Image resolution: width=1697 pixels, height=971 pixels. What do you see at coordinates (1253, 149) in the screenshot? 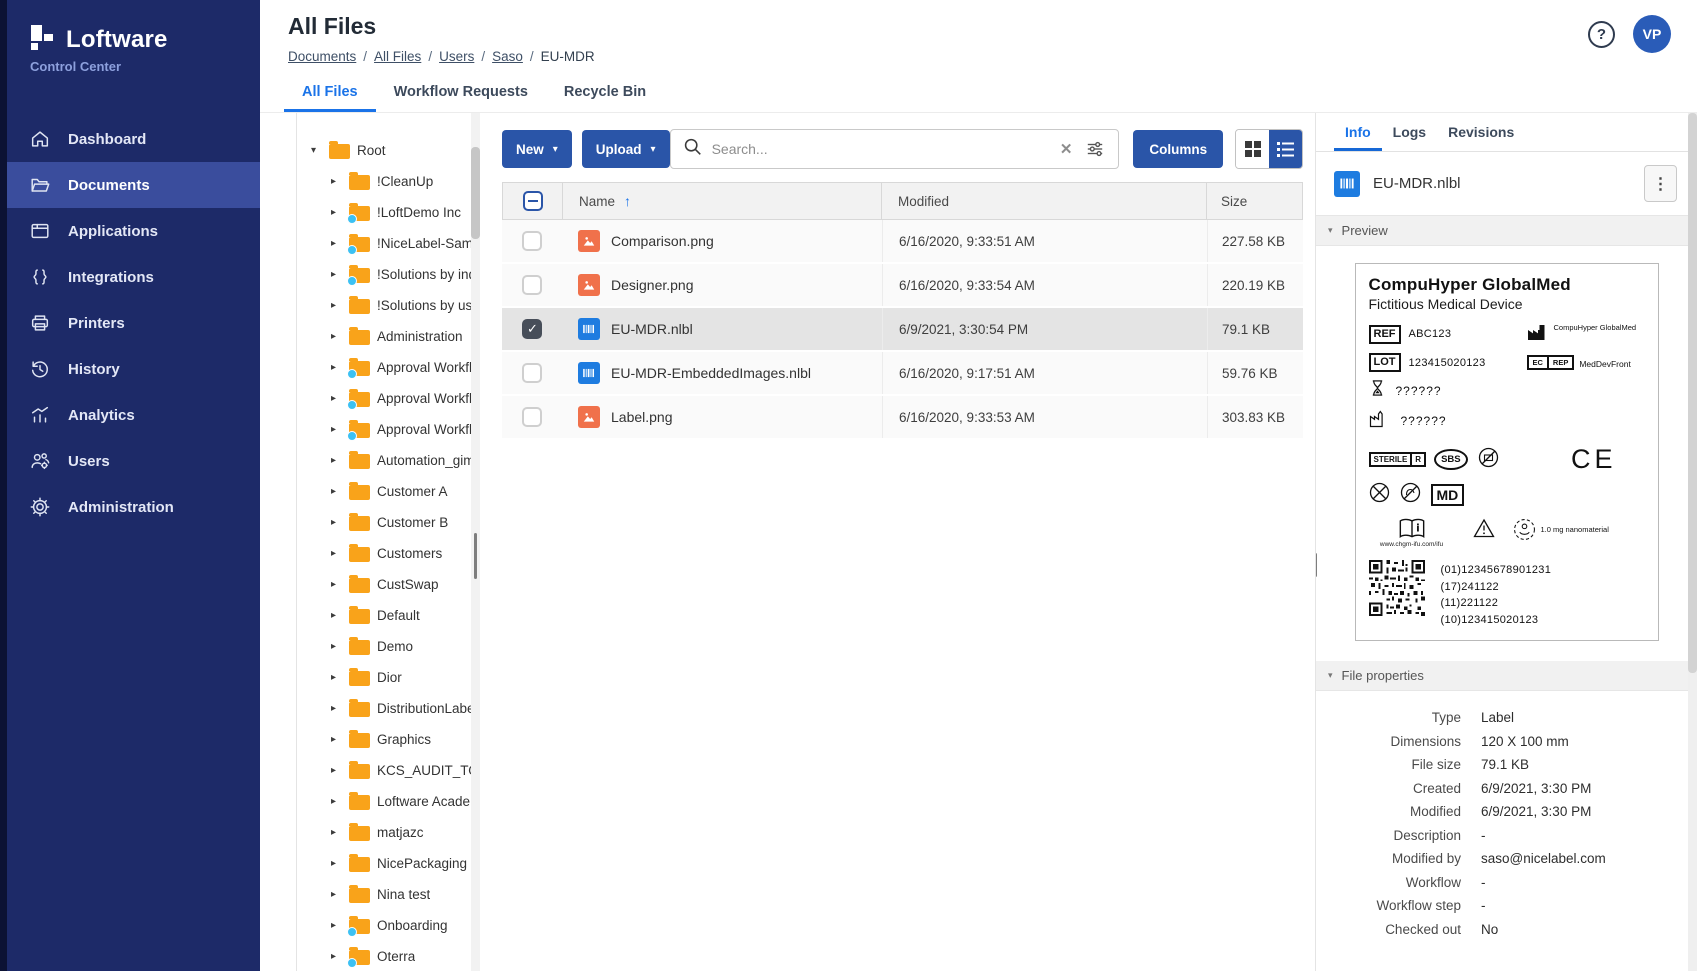
I see `grid-view-icon` at bounding box center [1253, 149].